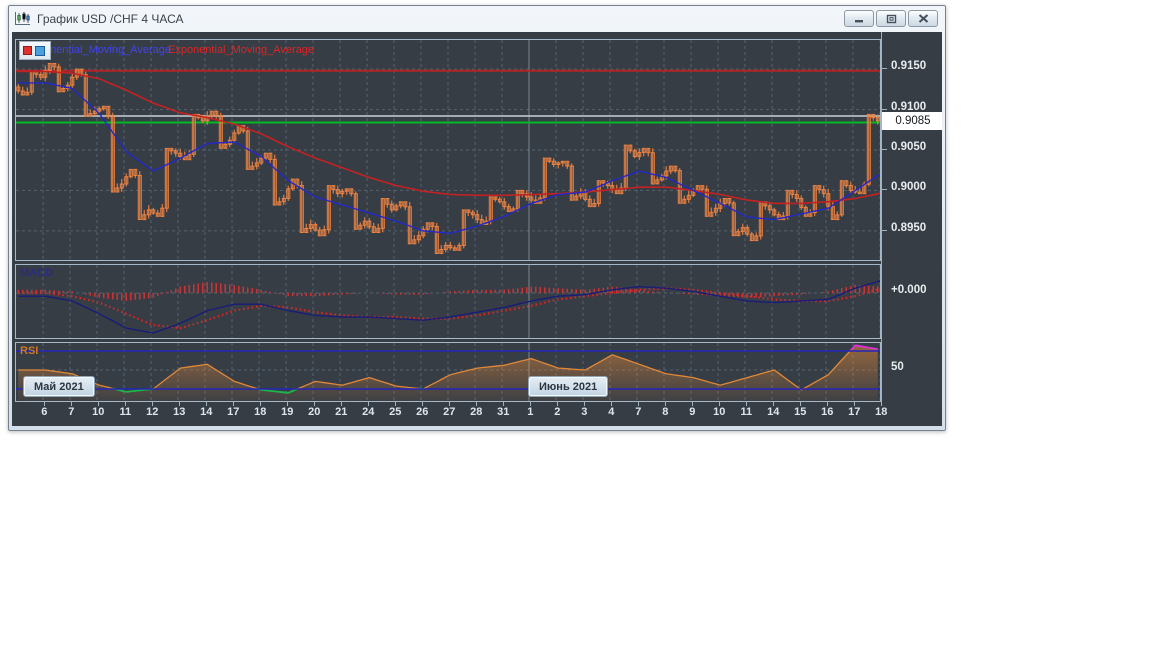 This screenshot has height=648, width=1152. Describe the element at coordinates (800, 412) in the screenshot. I see `x-axis-label: 15` at that location.